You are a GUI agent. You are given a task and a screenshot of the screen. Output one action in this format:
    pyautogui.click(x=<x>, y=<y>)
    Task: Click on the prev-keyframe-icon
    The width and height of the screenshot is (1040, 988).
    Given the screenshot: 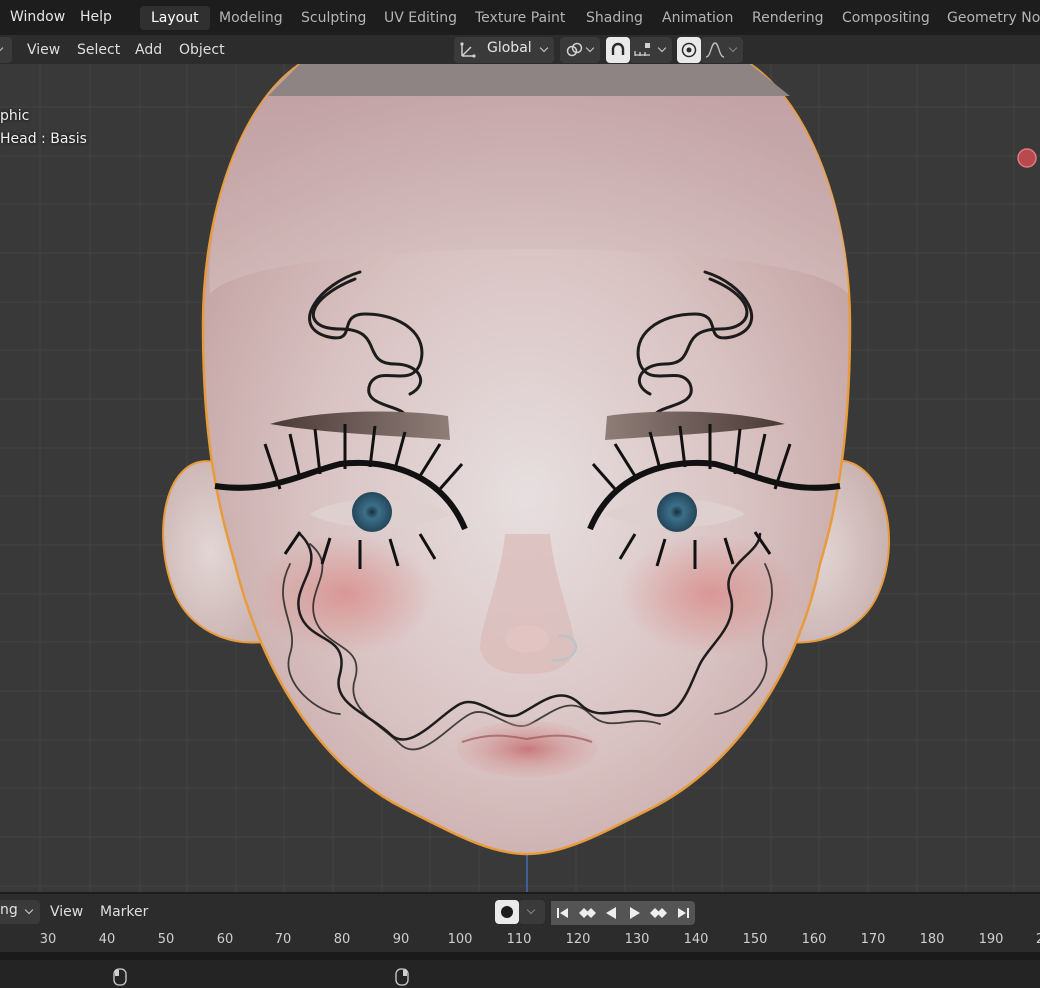 What is the action you would take?
    pyautogui.click(x=587, y=913)
    